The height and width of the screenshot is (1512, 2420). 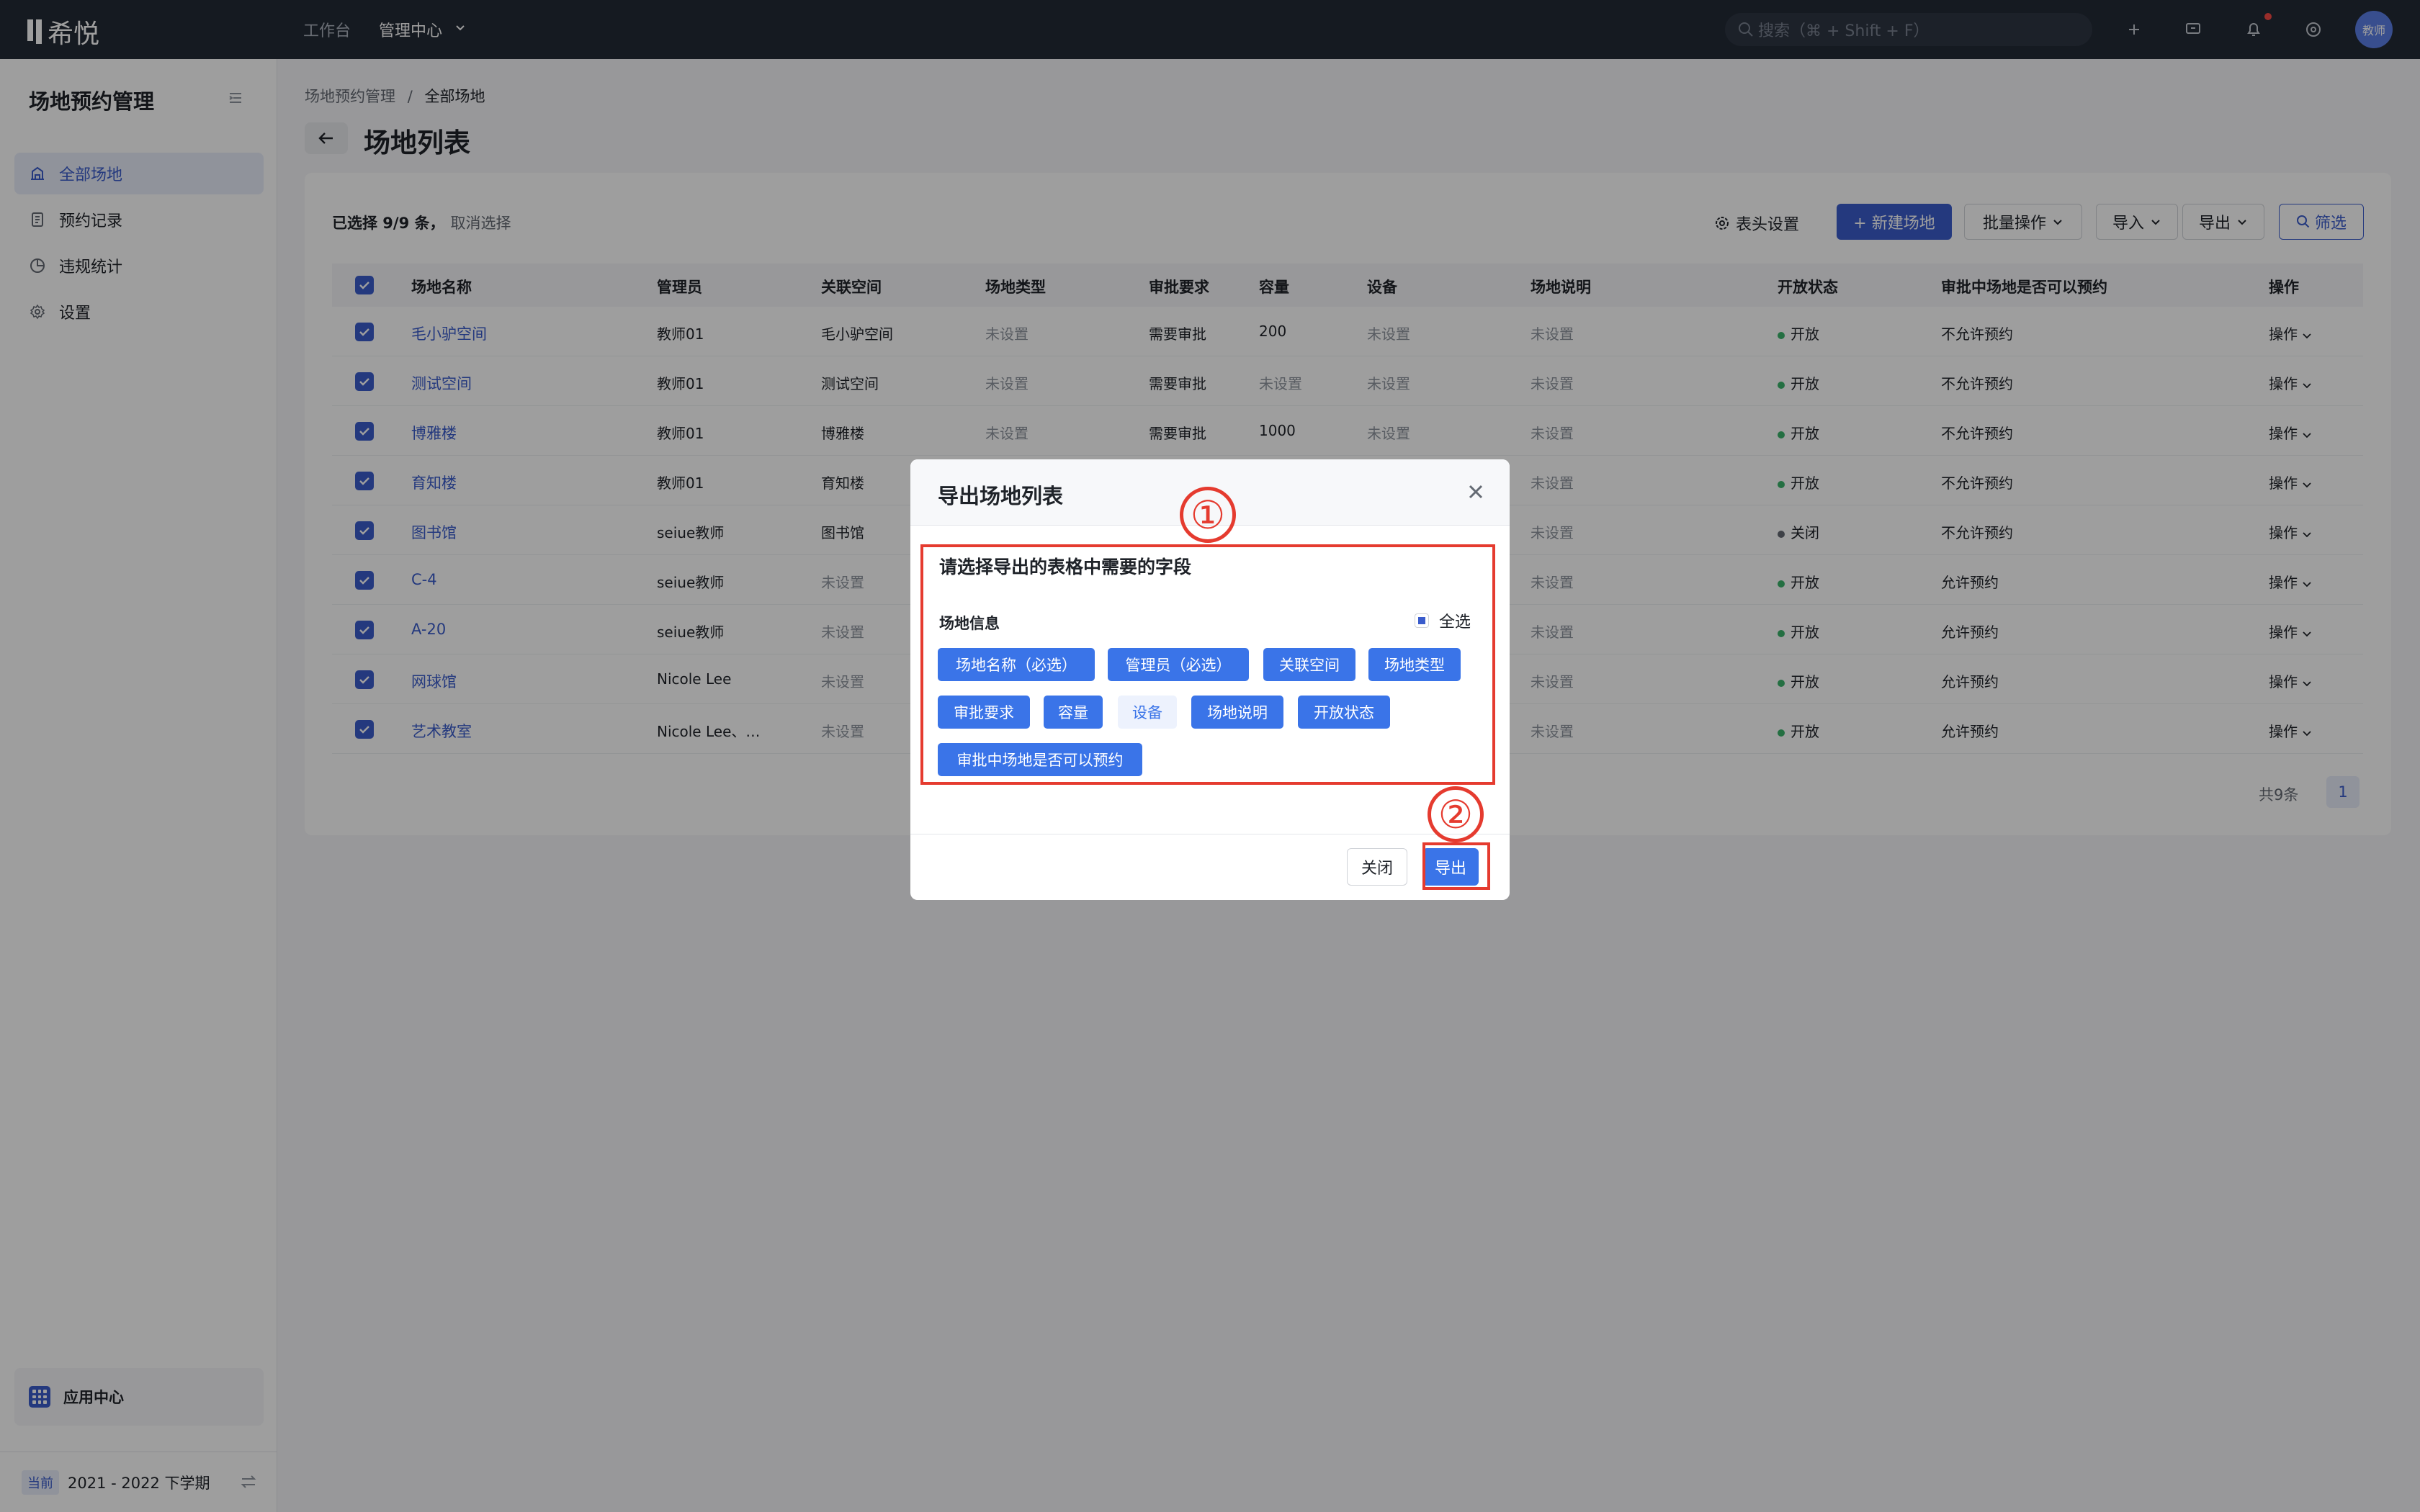 What do you see at coordinates (1475, 491) in the screenshot?
I see `close-icon` at bounding box center [1475, 491].